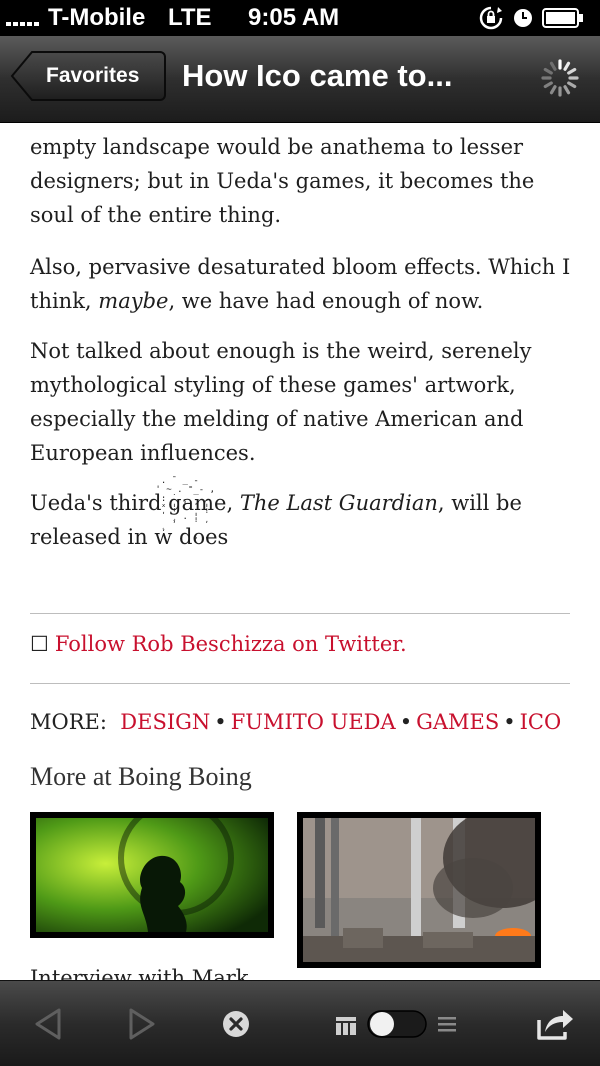  I want to click on forward-arrow-icon, so click(142, 1023).